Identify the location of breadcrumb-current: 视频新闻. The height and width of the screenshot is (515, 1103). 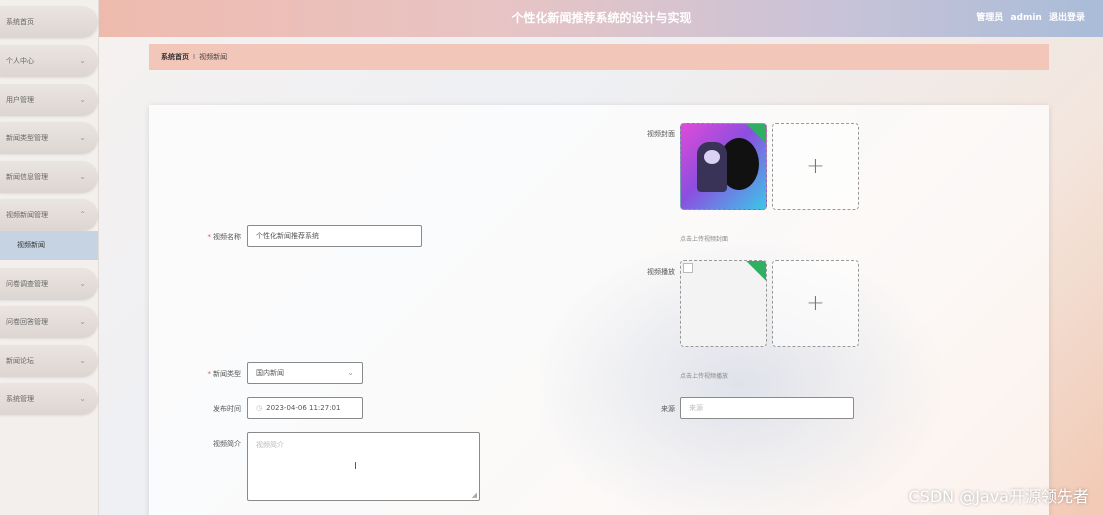
(213, 57).